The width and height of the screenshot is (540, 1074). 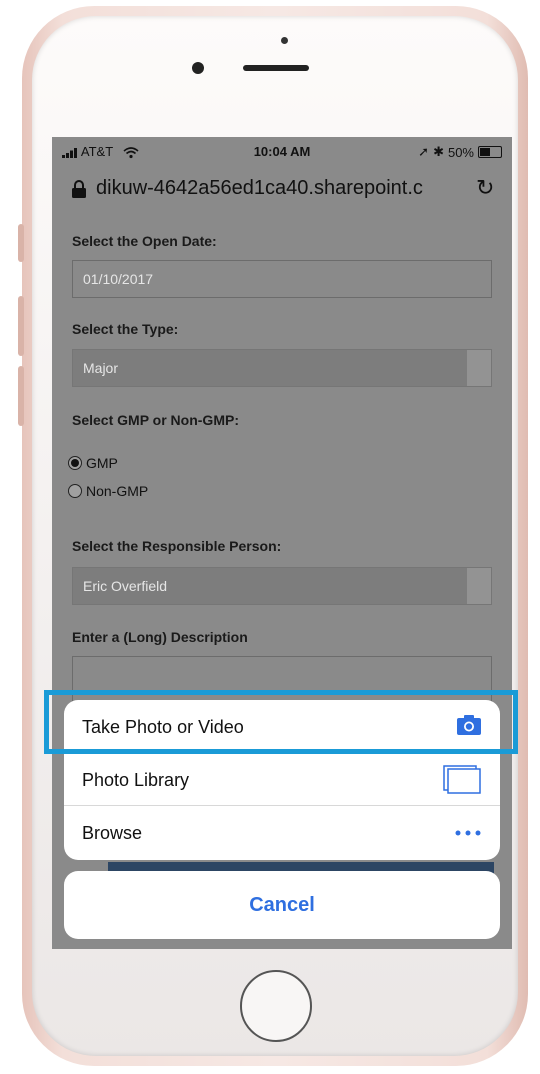 I want to click on open-date-label: Select the Open Date:, so click(x=144, y=241).